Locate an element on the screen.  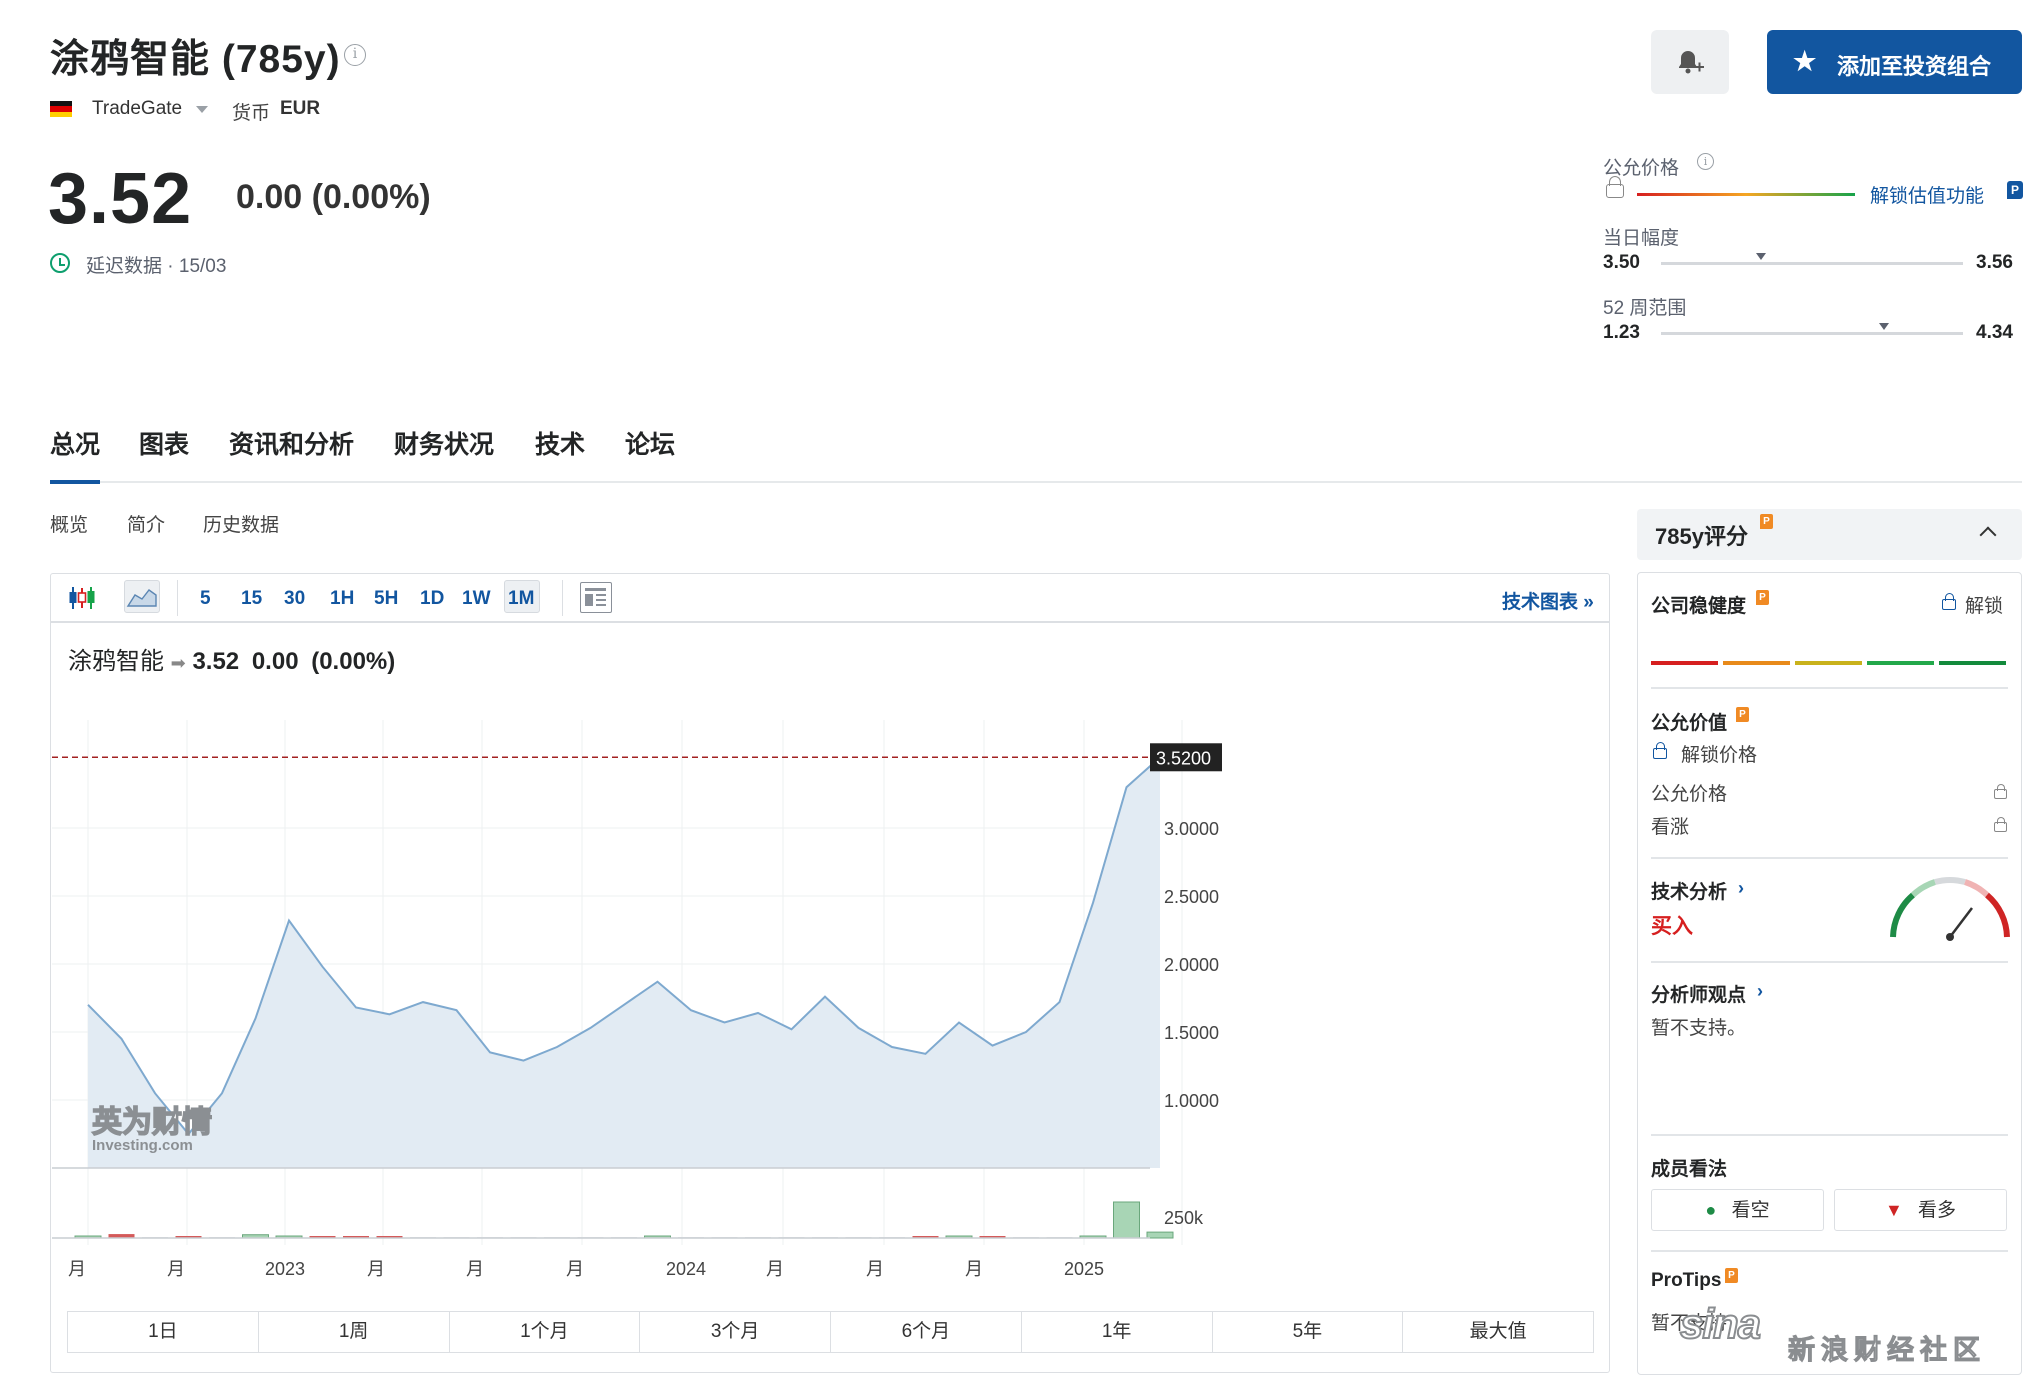
fair-price-row: 公允价格 is located at coordinates (1689, 794).